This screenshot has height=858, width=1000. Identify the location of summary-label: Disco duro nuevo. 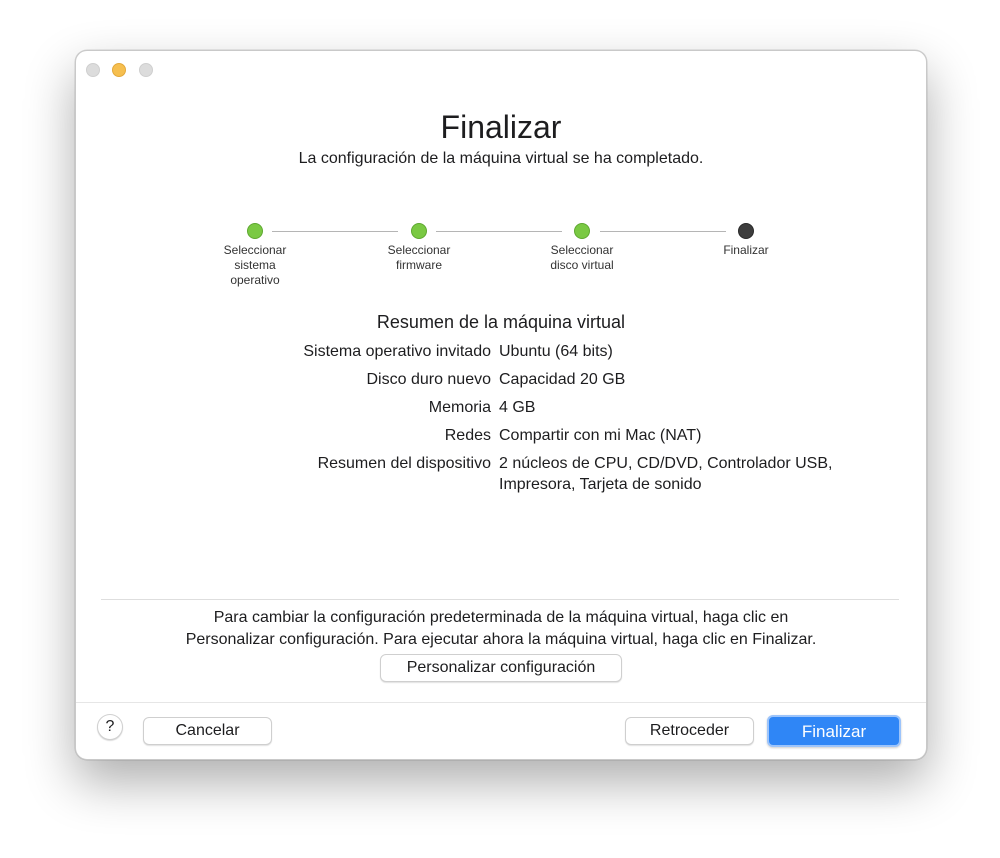
(428, 379).